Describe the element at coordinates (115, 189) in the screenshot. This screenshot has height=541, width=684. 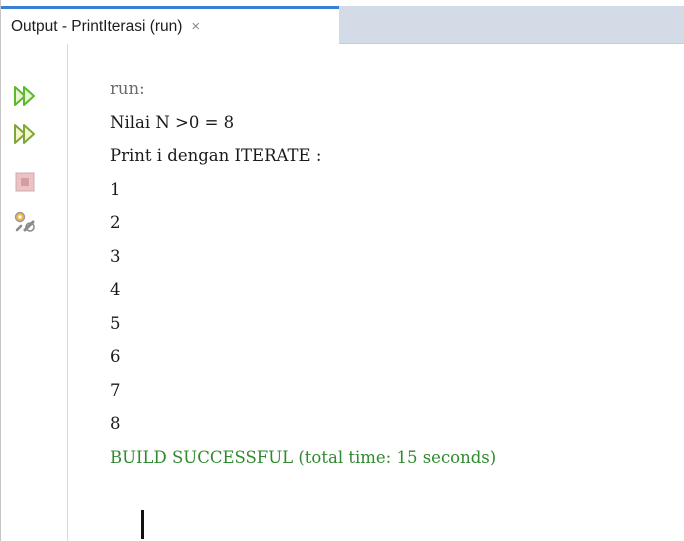
I see `console-line: 1` at that location.